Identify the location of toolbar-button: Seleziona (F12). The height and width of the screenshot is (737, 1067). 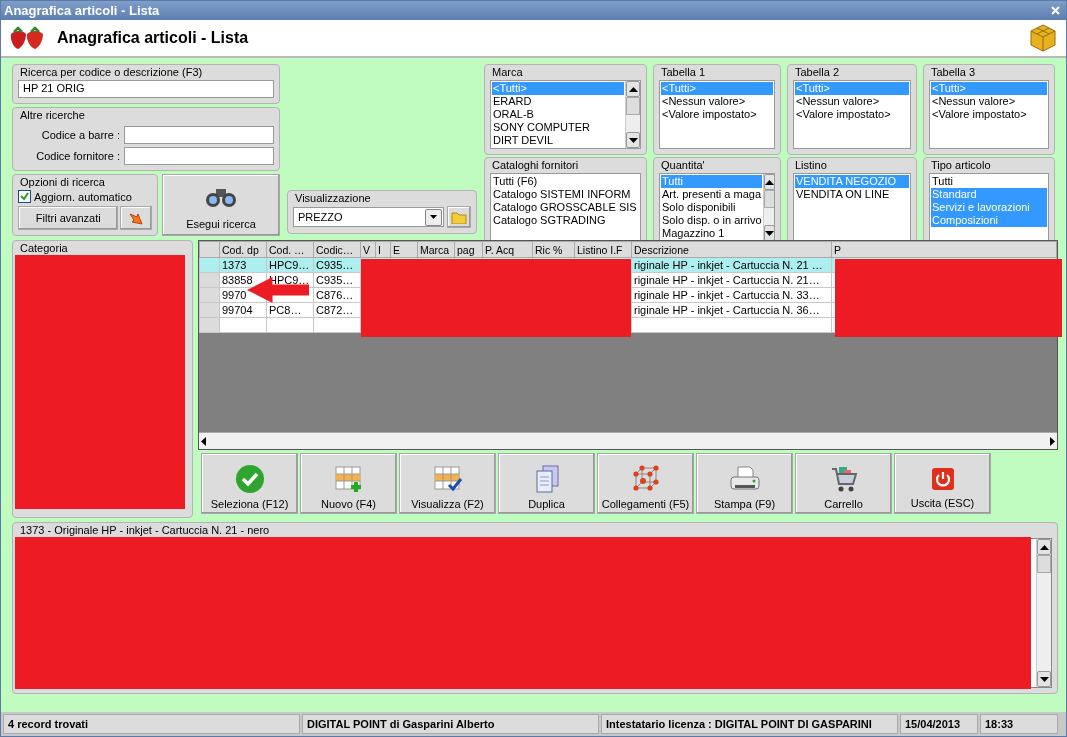
(249, 483).